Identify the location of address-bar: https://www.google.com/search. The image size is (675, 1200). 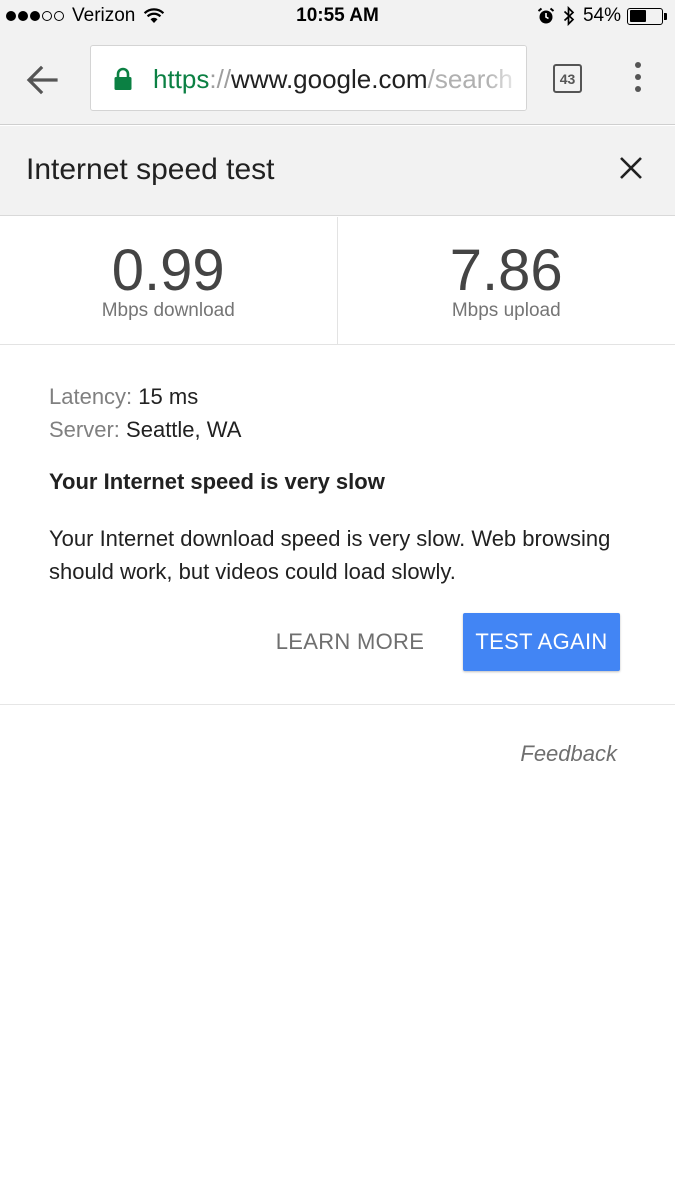
(308, 78).